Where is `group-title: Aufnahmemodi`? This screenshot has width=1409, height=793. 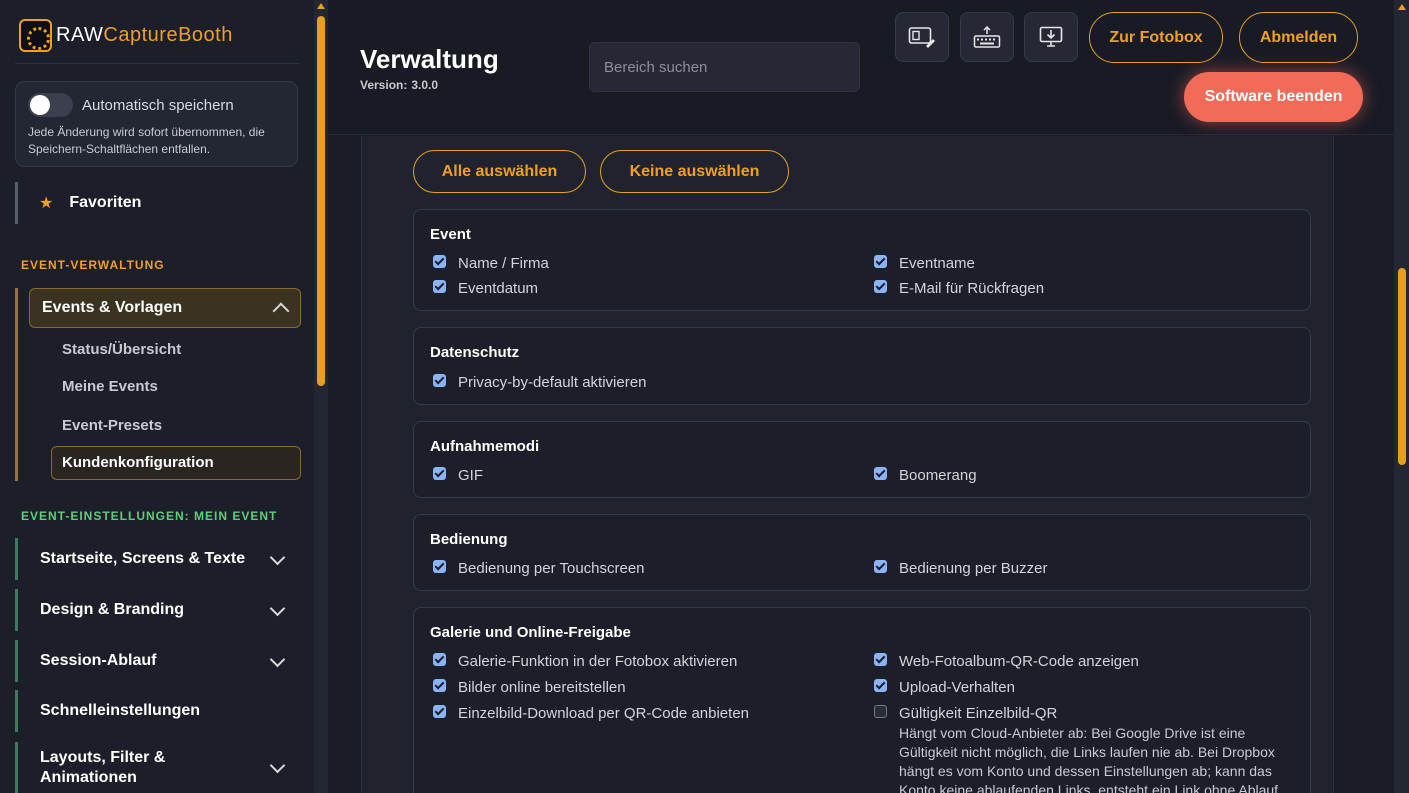
group-title: Aufnahmemodi is located at coordinates (485, 446).